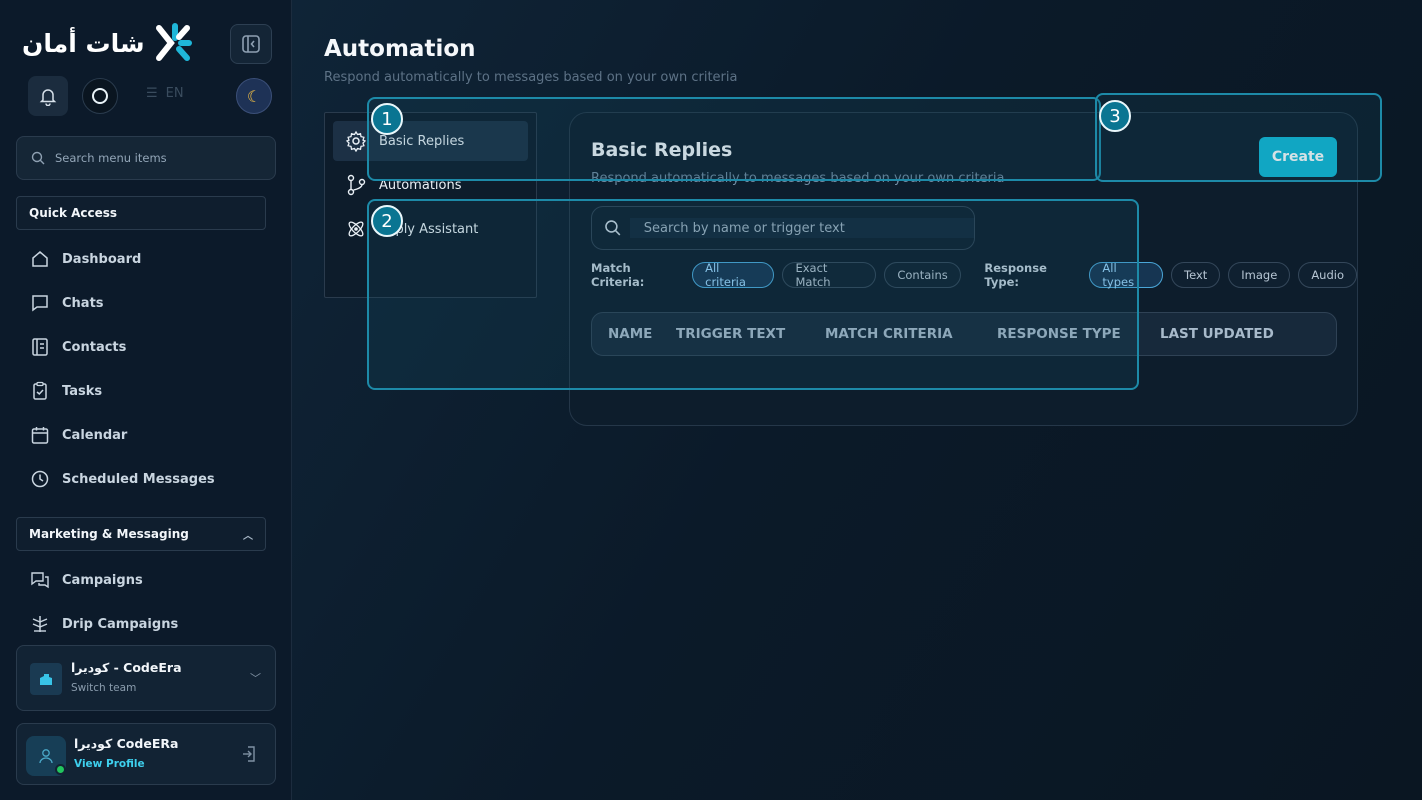 Image resolution: width=1422 pixels, height=800 pixels. I want to click on nav-item-tasks: Tasks, so click(66, 391).